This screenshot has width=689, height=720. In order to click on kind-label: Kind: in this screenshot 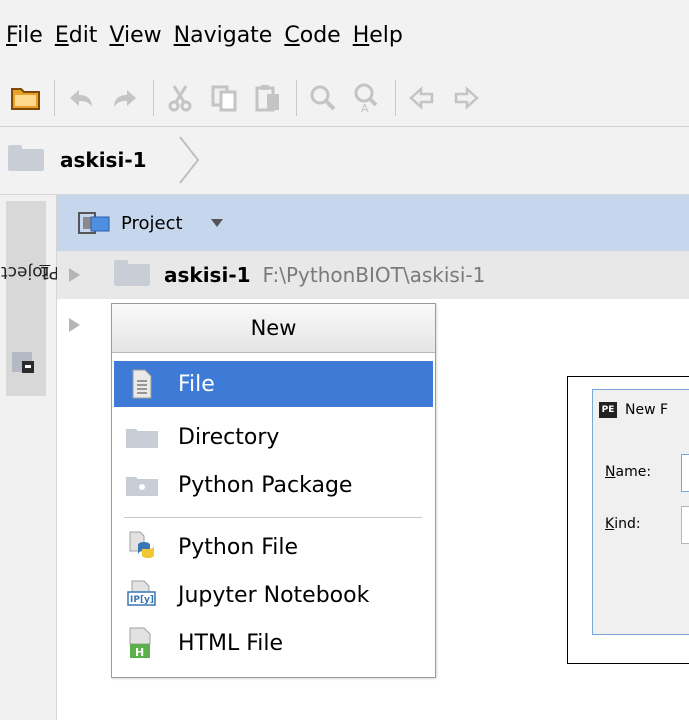, I will do `click(623, 524)`.